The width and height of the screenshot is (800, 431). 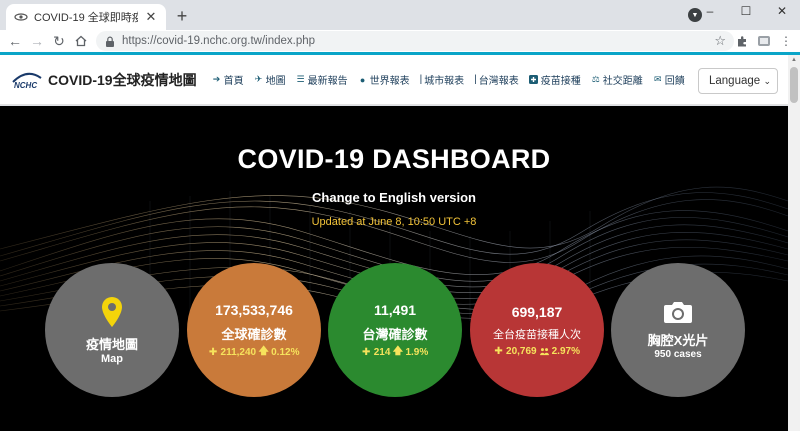 What do you see at coordinates (300, 79) in the screenshot?
I see `list-icon: ☰` at bounding box center [300, 79].